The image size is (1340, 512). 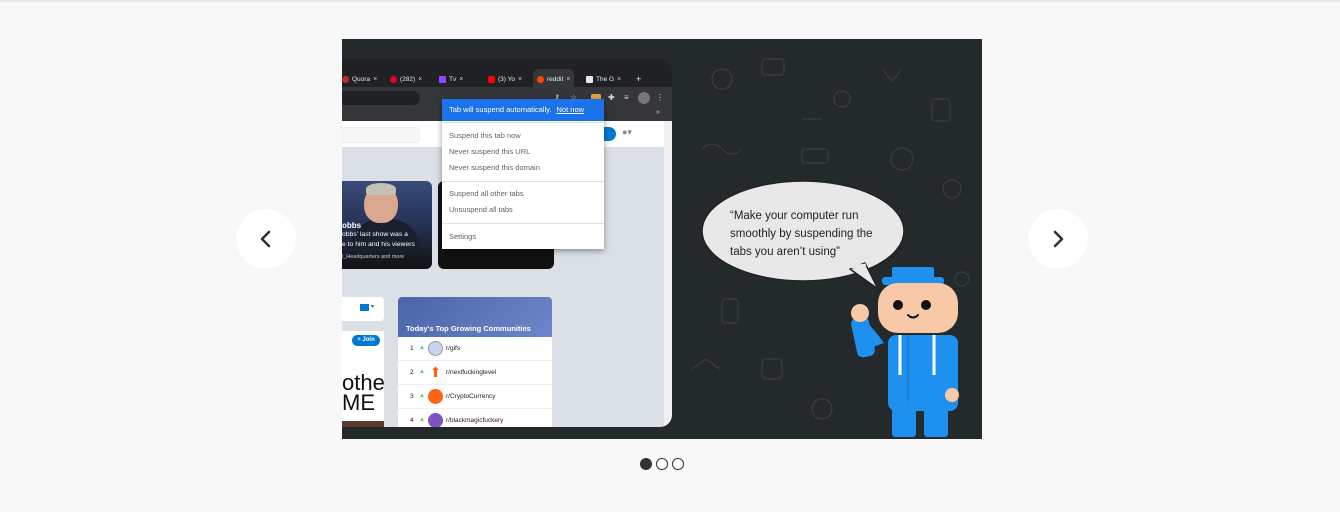 I want to click on tab-reddit: reddit ×, so click(x=554, y=79).